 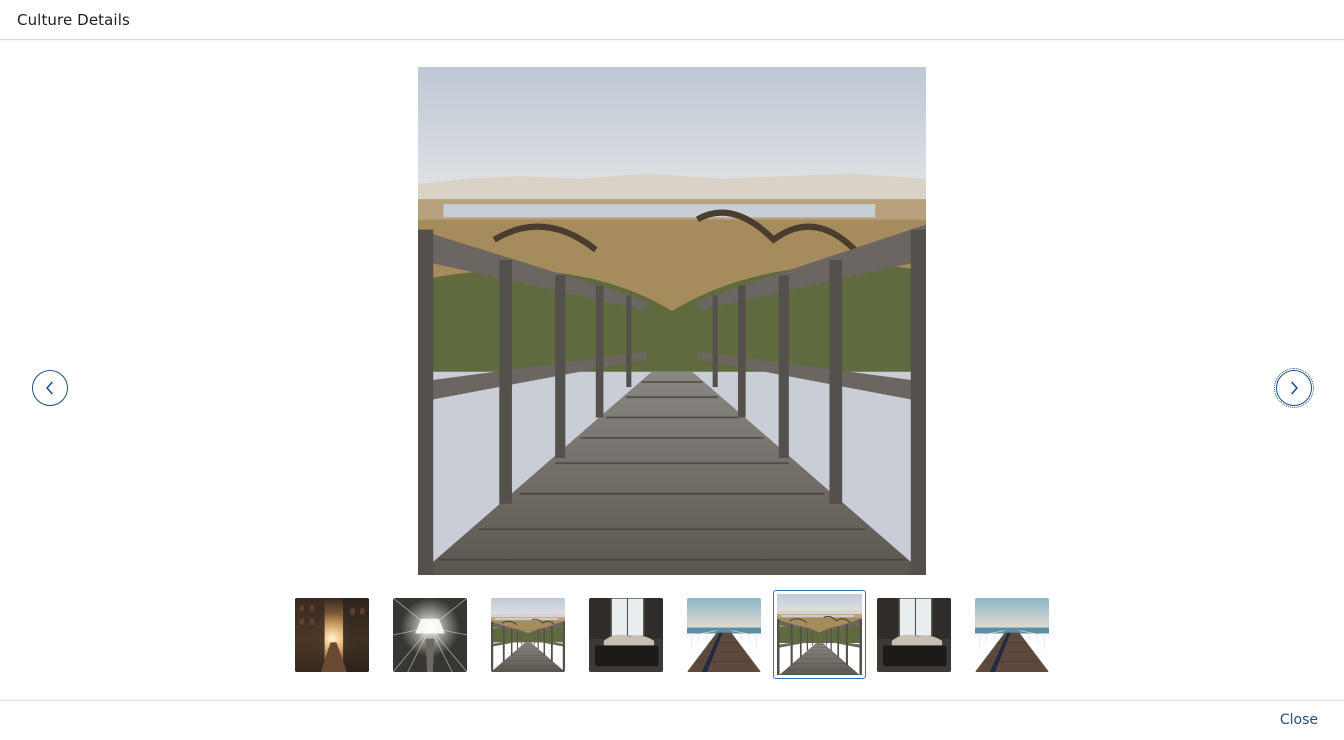 I want to click on dialog-footer: Close, so click(x=672, y=720).